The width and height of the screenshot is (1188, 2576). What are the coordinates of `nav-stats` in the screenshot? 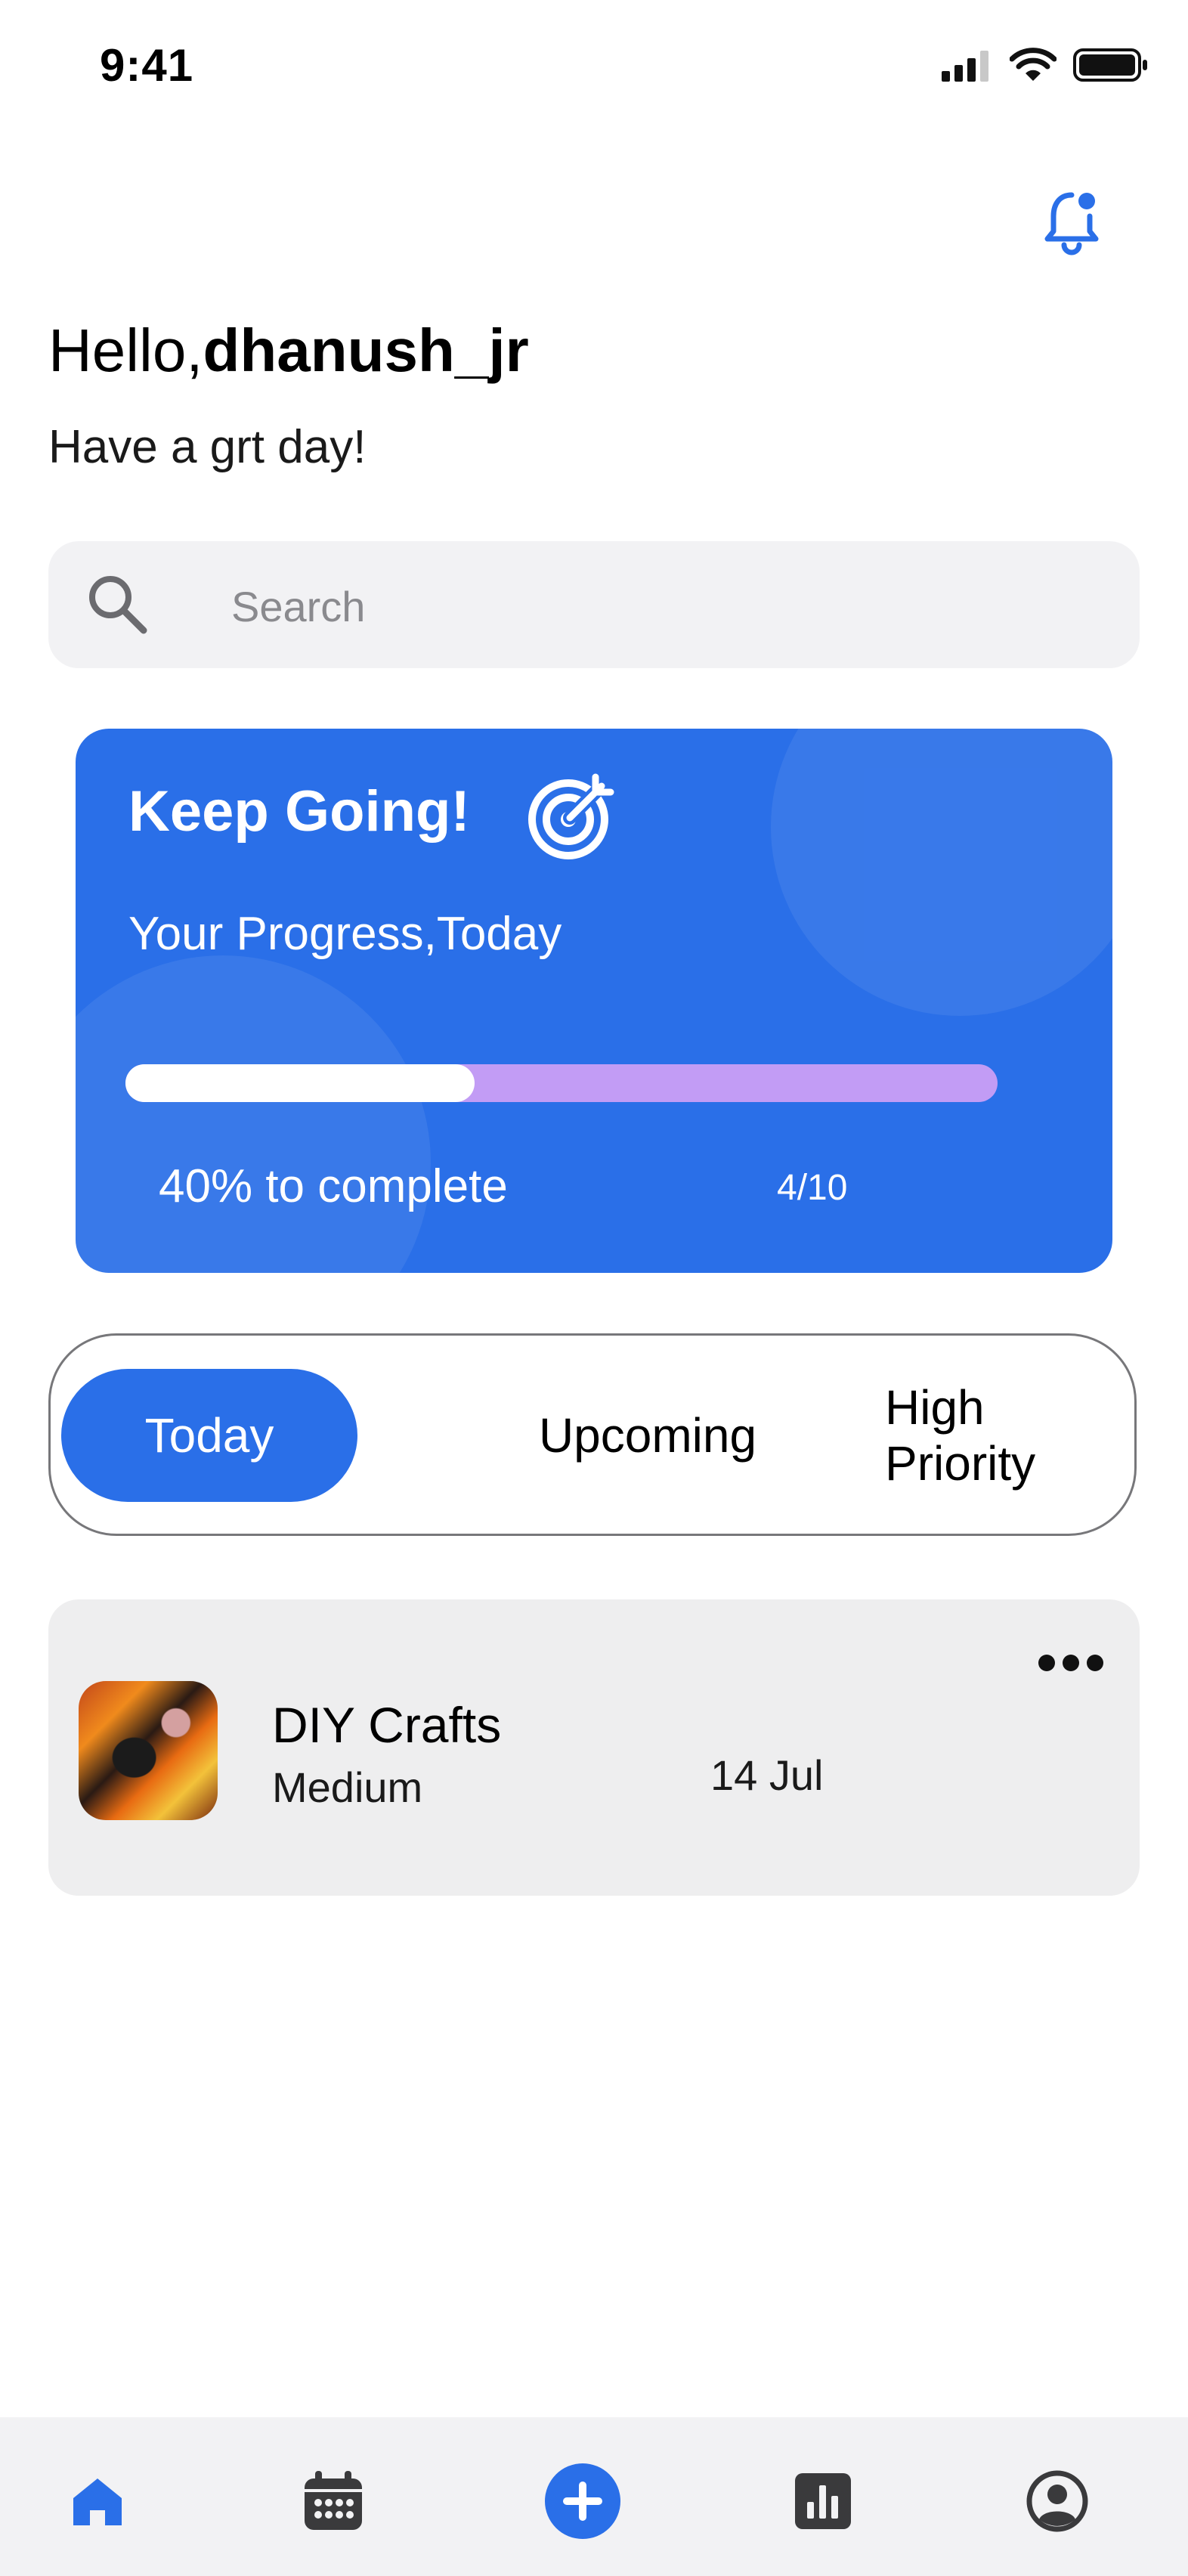 It's located at (823, 2501).